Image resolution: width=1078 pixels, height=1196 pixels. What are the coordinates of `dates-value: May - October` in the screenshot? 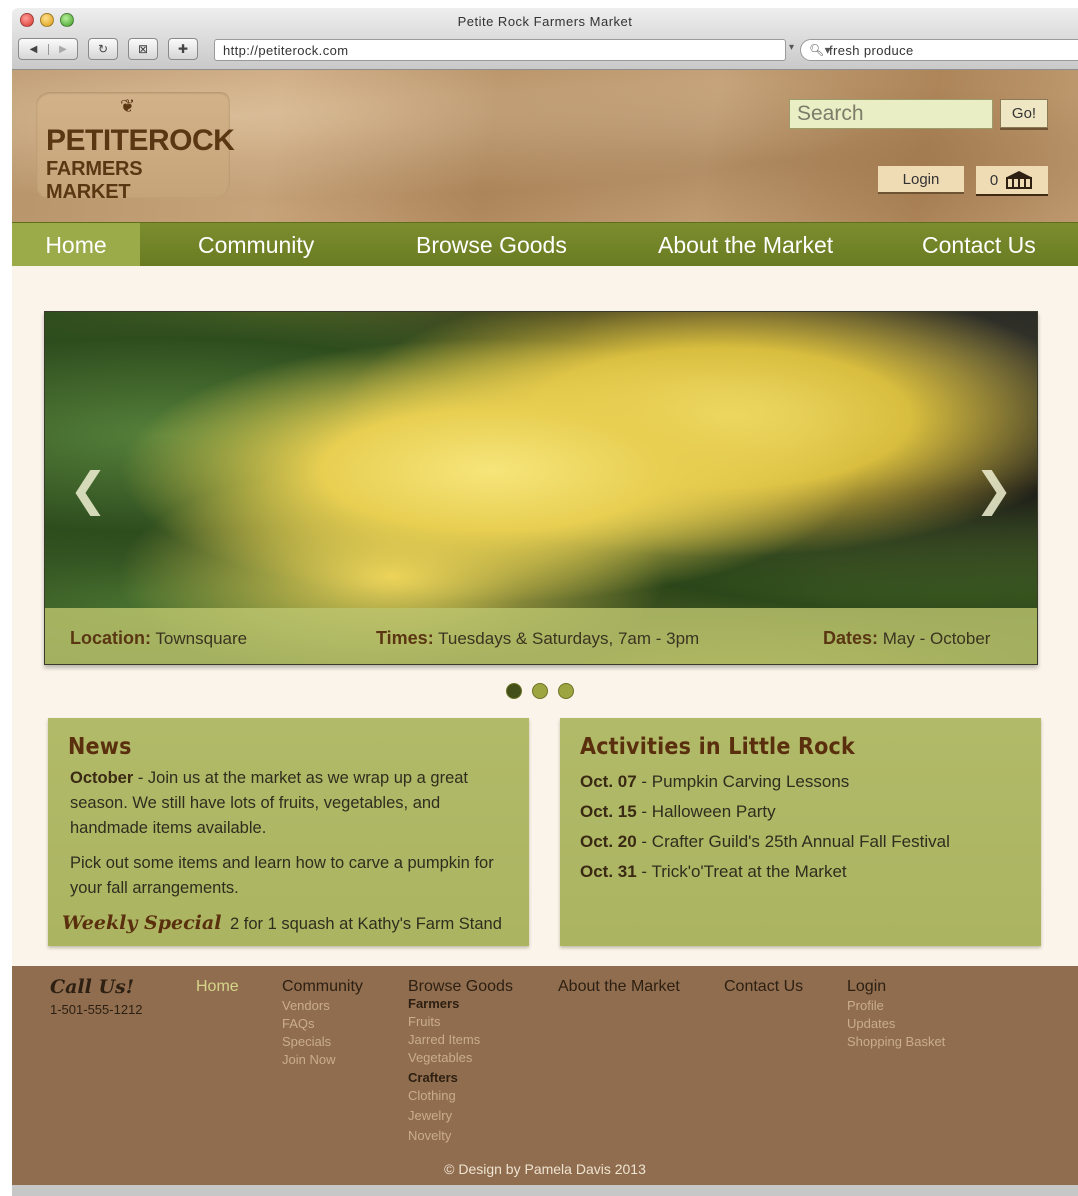 It's located at (936, 638).